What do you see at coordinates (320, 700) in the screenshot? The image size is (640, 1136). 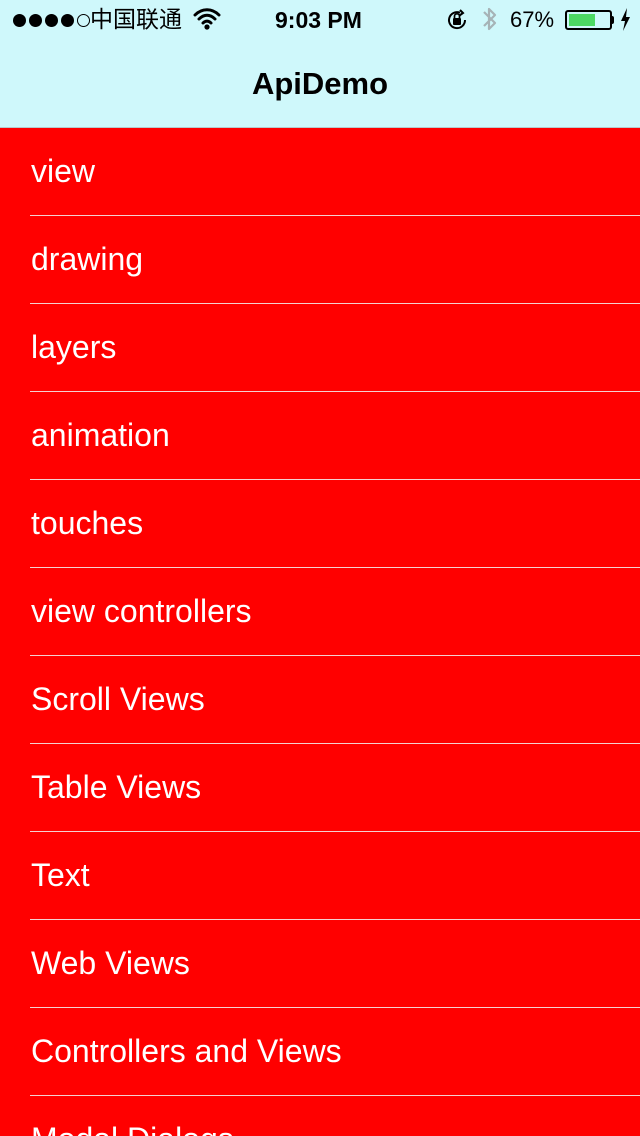 I see `list-item-scroll-views: Scroll Views` at bounding box center [320, 700].